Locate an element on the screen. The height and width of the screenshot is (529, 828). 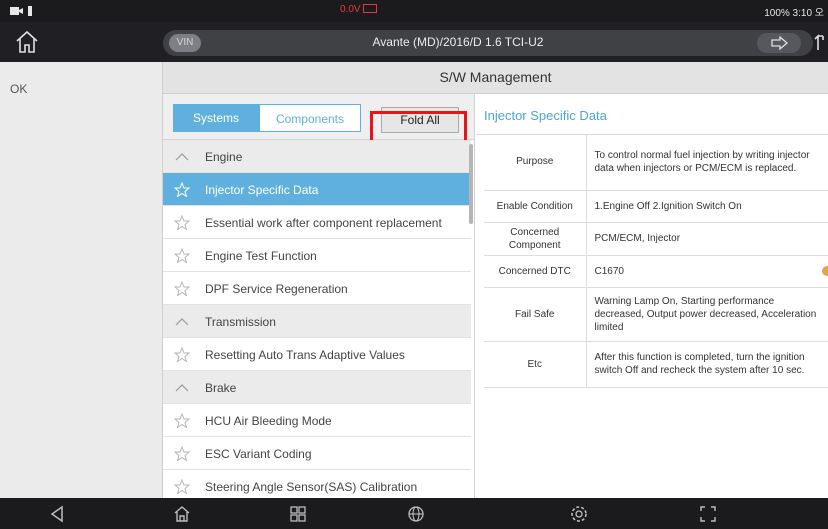
list-item: Injector Specific Data is located at coordinates (317, 189).